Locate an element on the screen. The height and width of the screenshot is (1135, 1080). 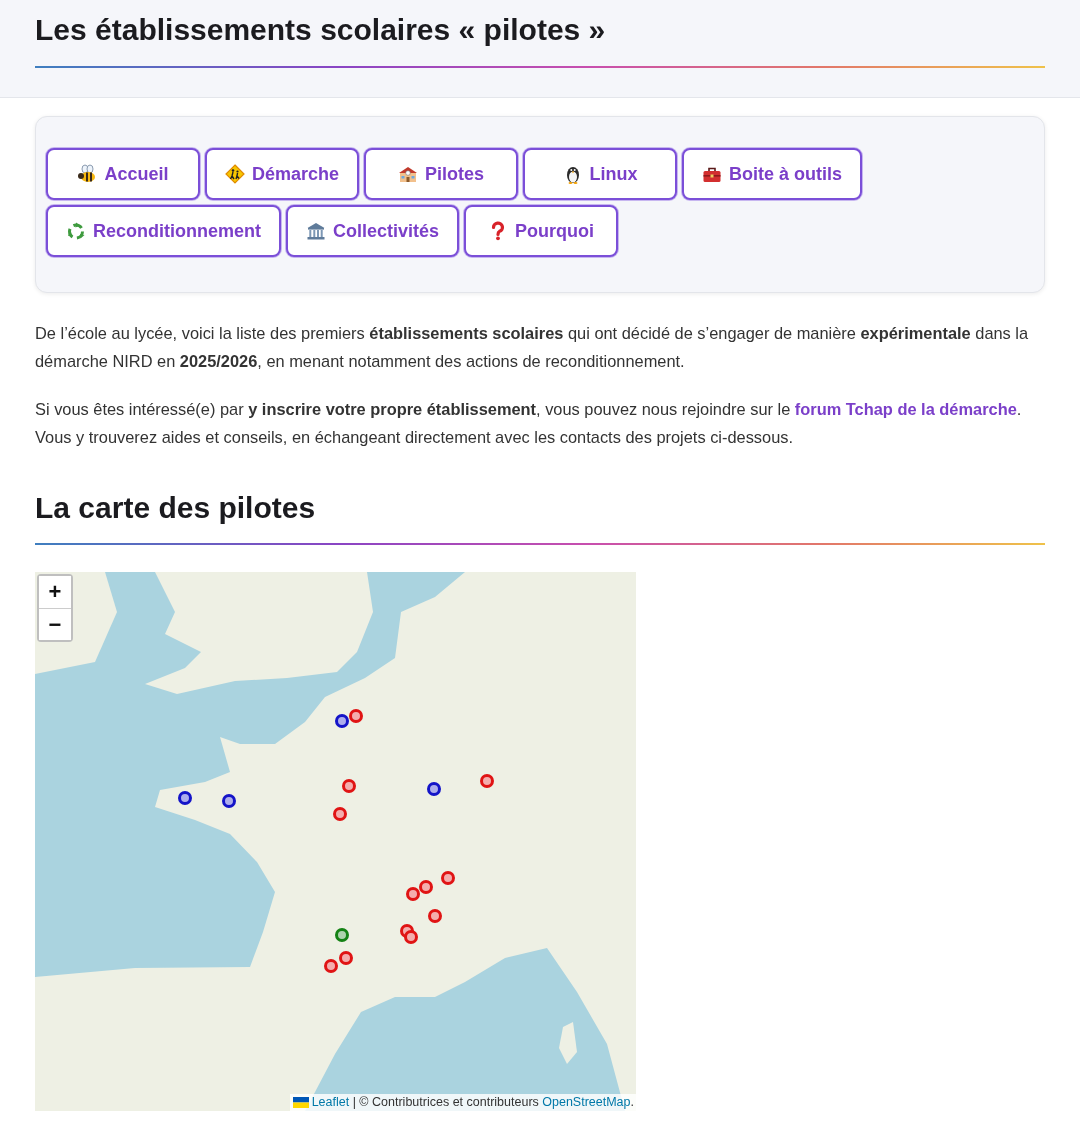
classical-building-icon is located at coordinates (316, 231).